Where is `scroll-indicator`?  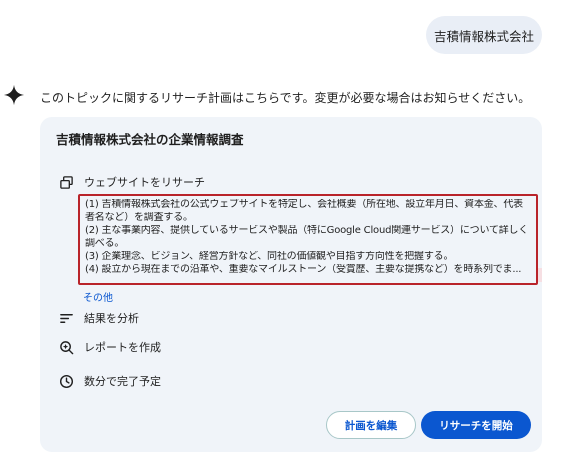 scroll-indicator is located at coordinates (540, 275).